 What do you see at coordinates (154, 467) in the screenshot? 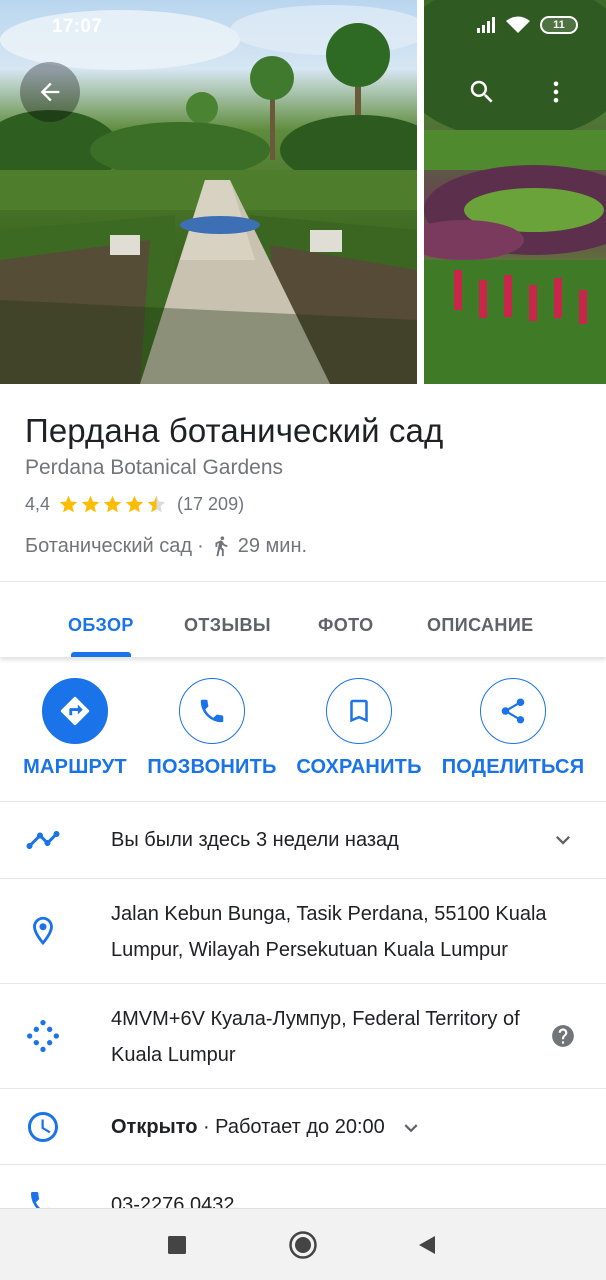
I see `place-subtitle: Perdana Botanical Gardens` at bounding box center [154, 467].